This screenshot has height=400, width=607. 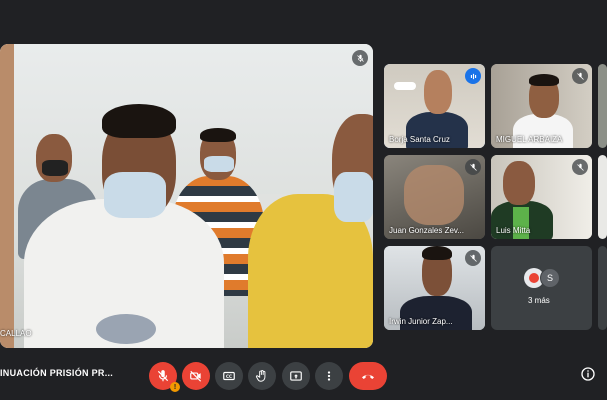 I want to click on participant-name: CALLAO, so click(x=16, y=333).